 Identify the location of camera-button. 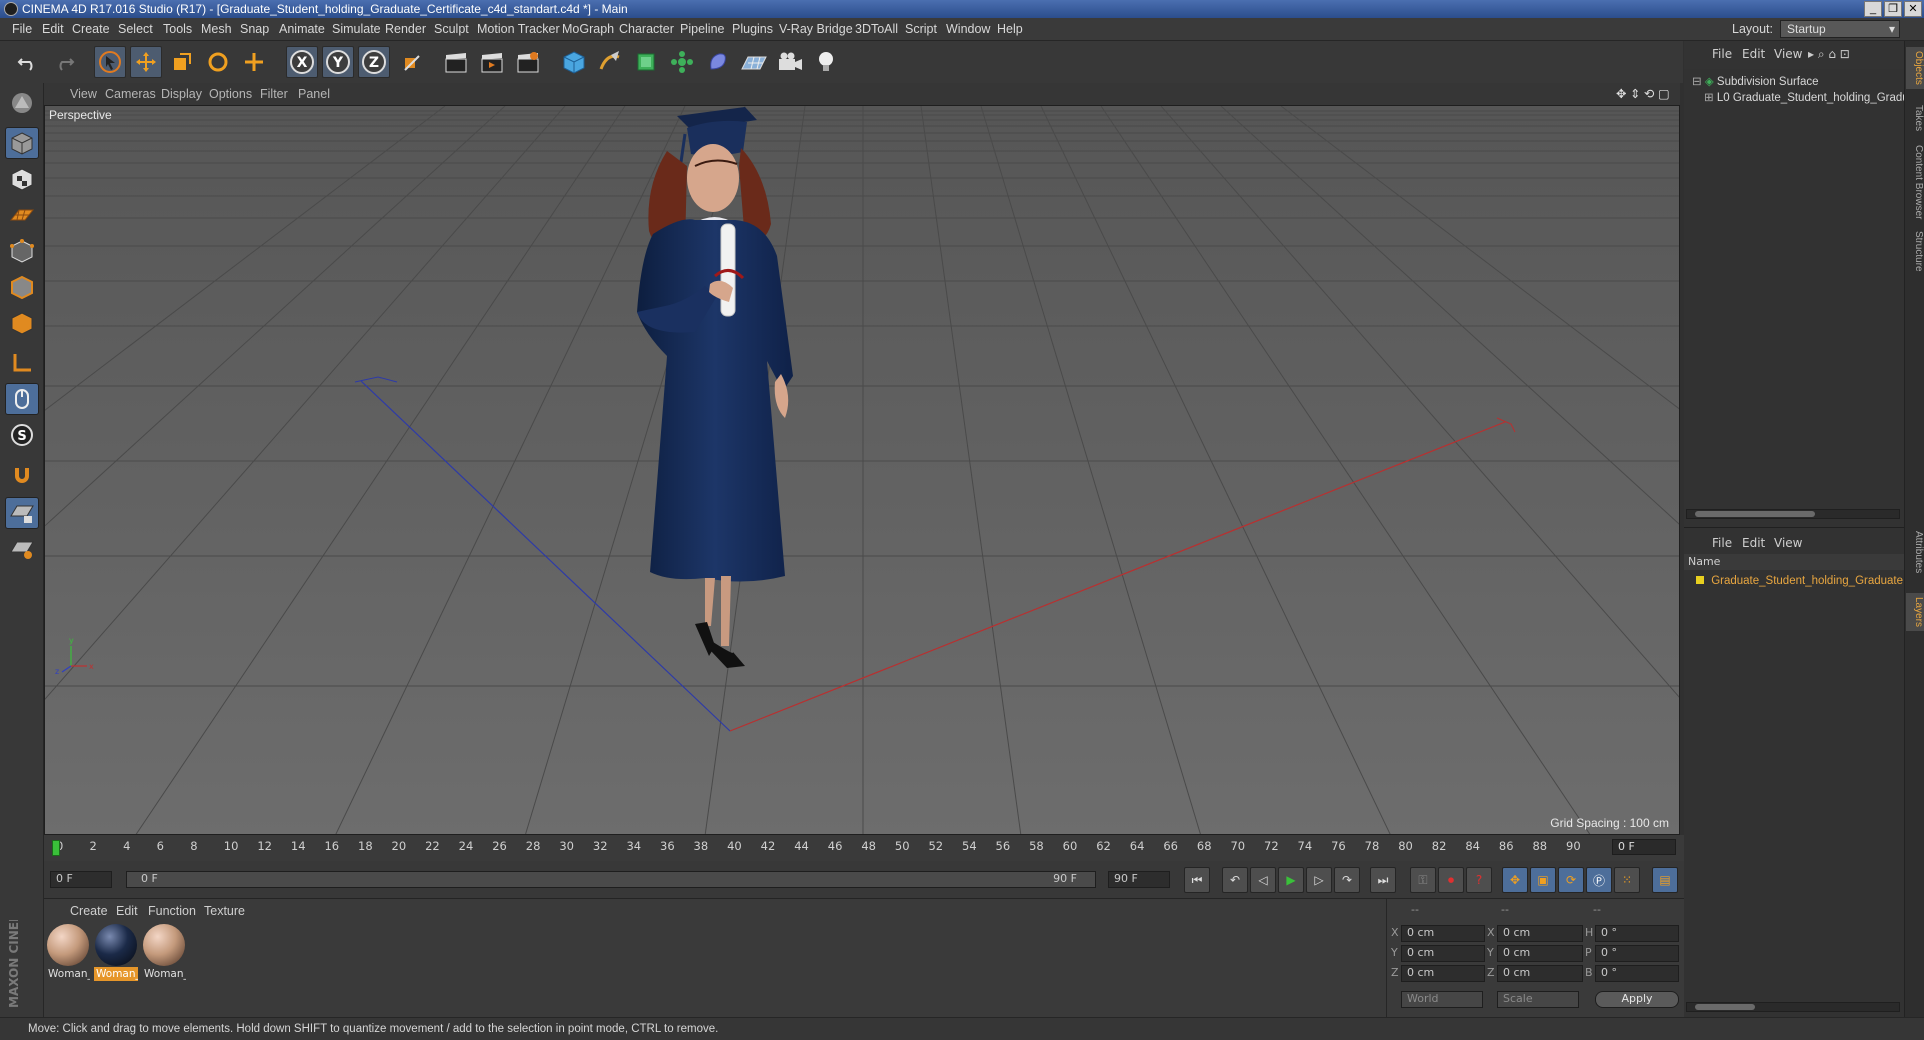
(790, 62).